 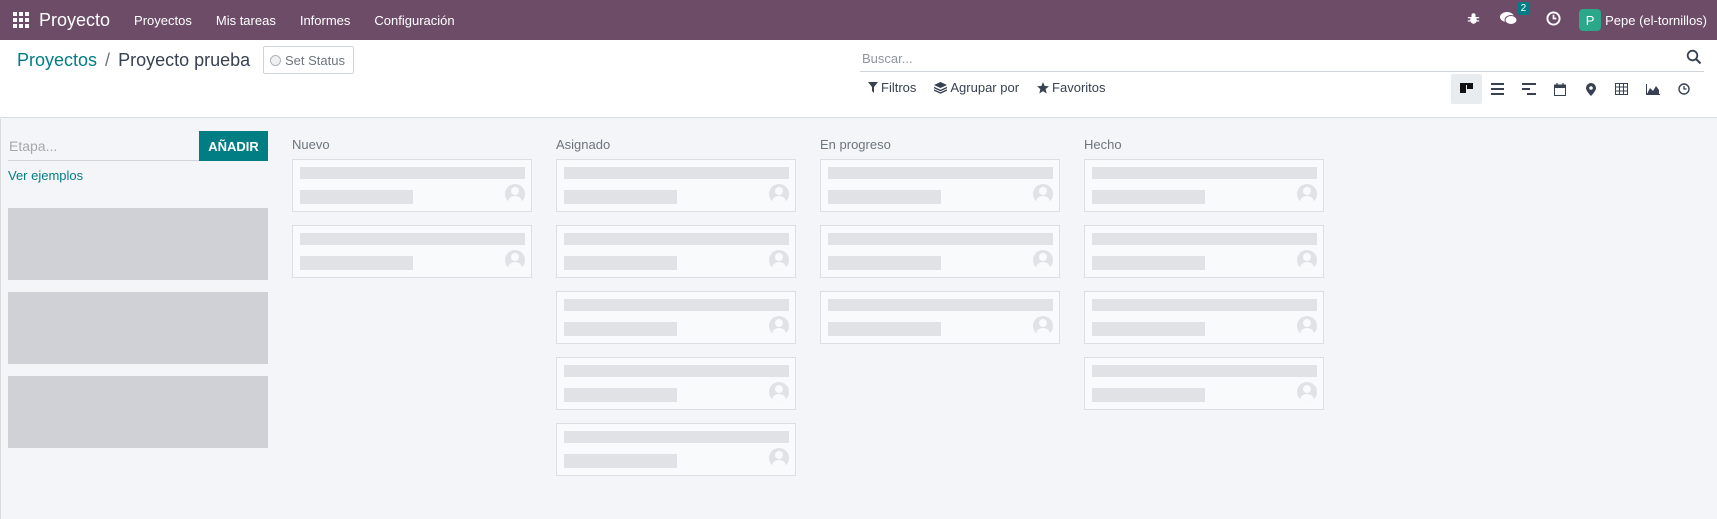 I want to click on user-name: Pepe (el-tornillos), so click(x=1656, y=20).